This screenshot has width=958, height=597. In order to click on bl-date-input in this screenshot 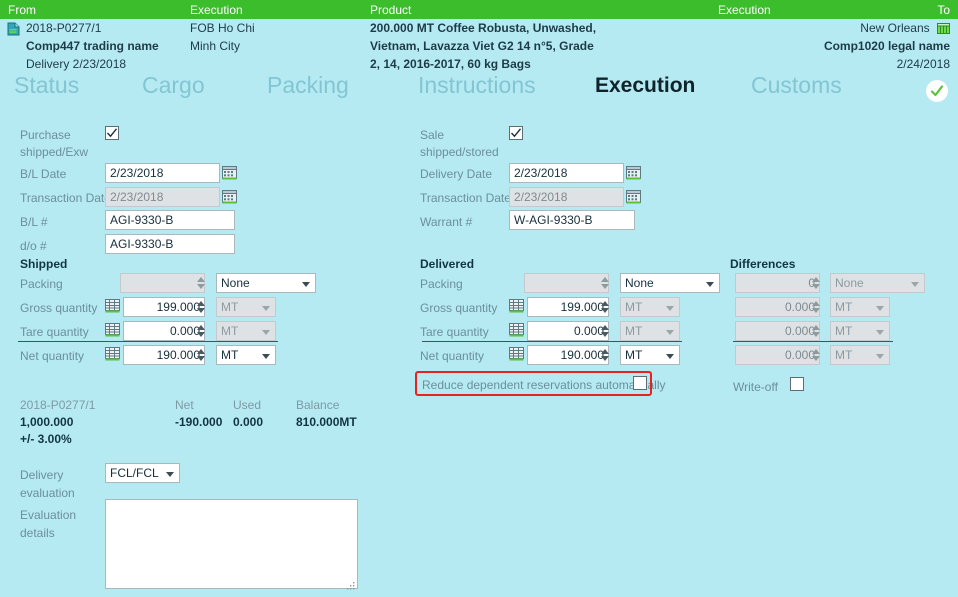, I will do `click(162, 173)`.